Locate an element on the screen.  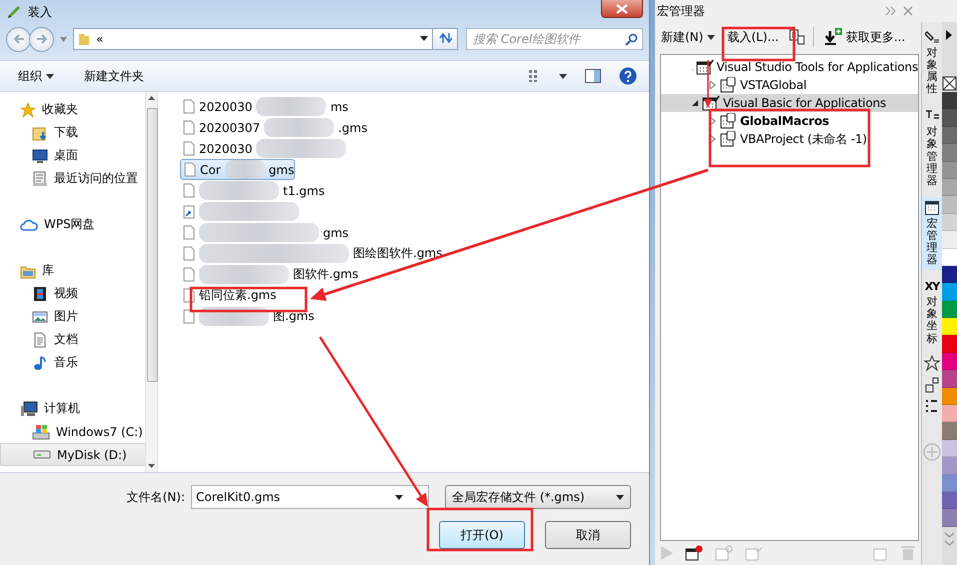
stop-macro-icon is located at coordinates (754, 553).